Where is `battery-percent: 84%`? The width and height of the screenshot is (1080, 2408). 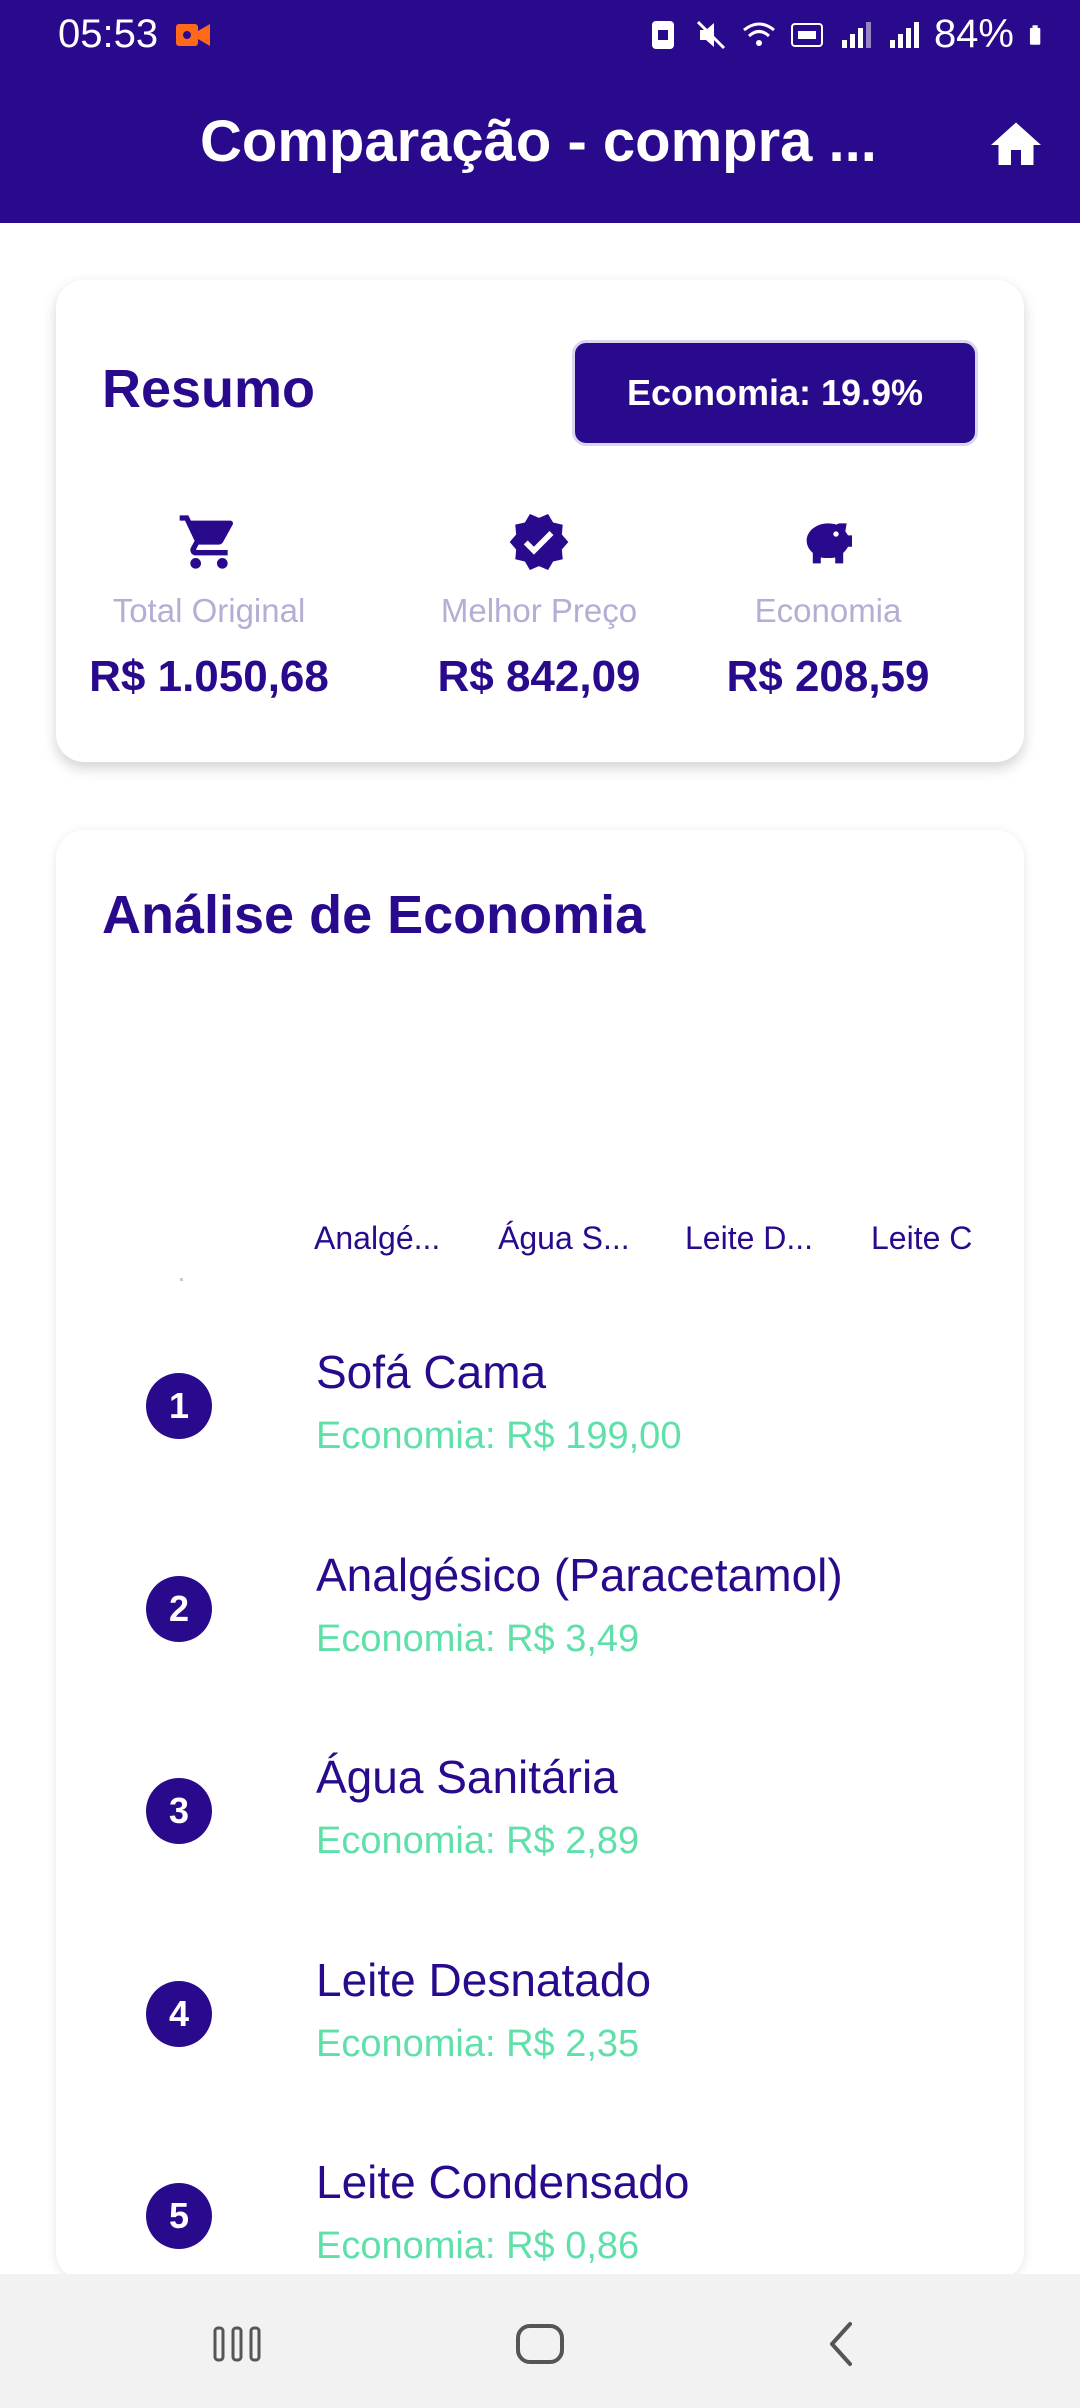 battery-percent: 84% is located at coordinates (973, 34).